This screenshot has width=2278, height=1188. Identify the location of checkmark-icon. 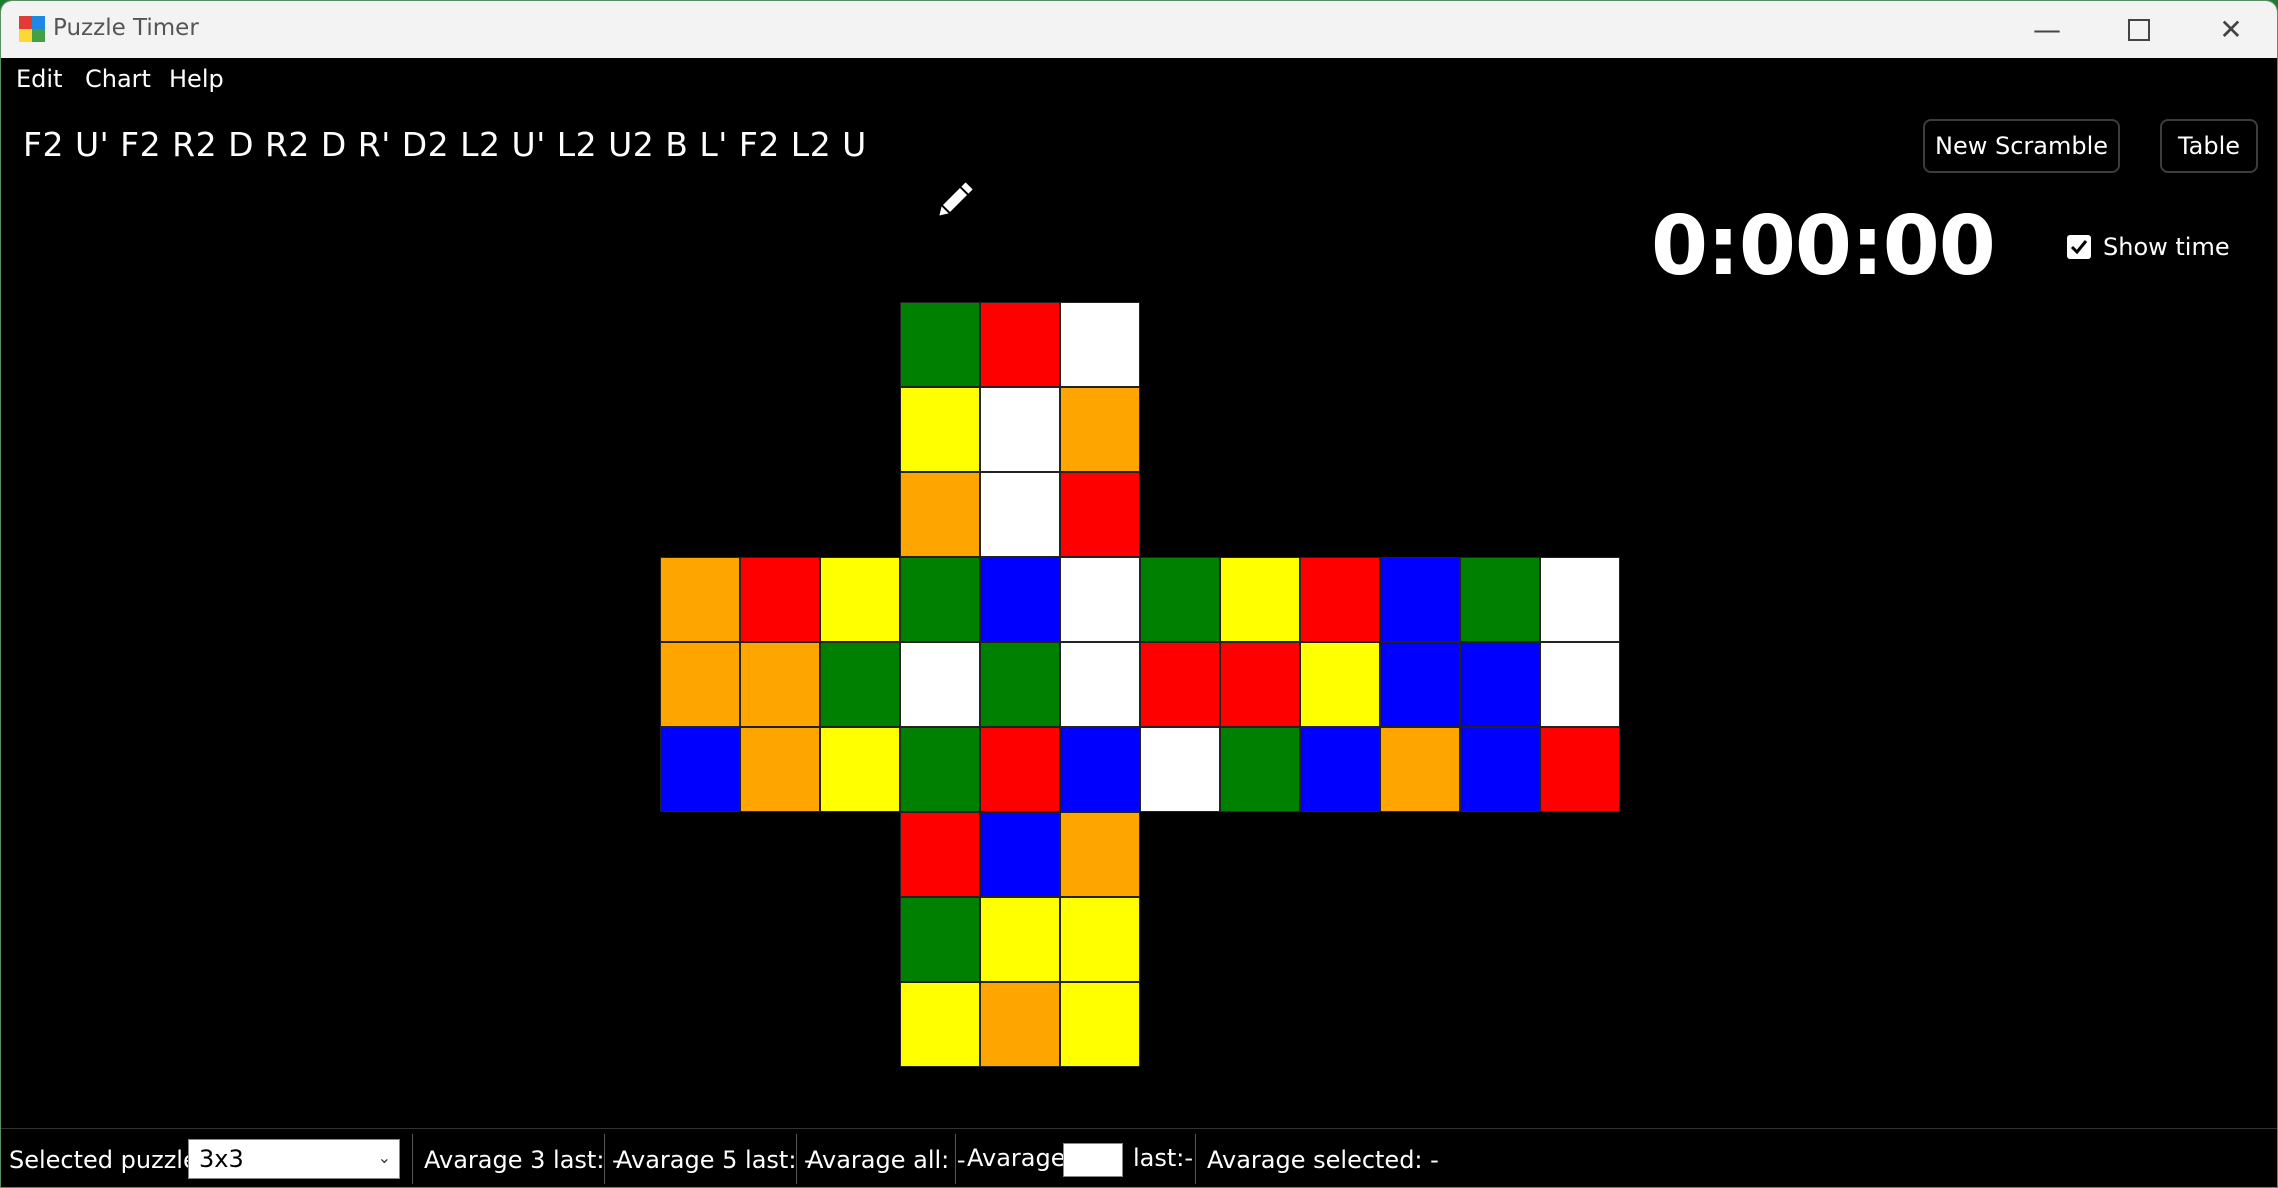
(2079, 247).